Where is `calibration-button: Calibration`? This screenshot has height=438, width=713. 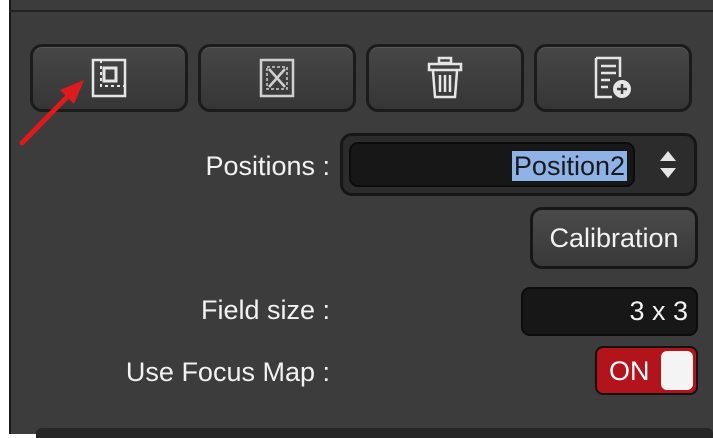 calibration-button: Calibration is located at coordinates (614, 238).